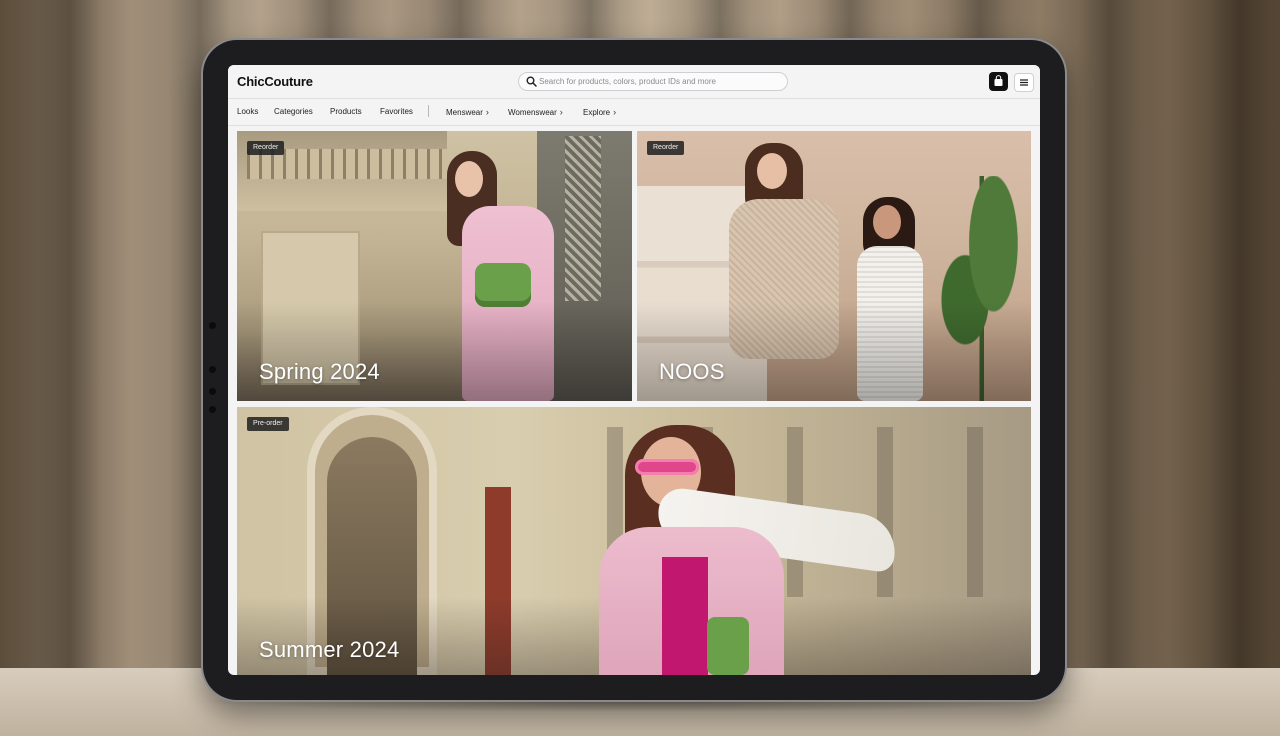  I want to click on nav-item-menswear: Menswear ›, so click(467, 112).